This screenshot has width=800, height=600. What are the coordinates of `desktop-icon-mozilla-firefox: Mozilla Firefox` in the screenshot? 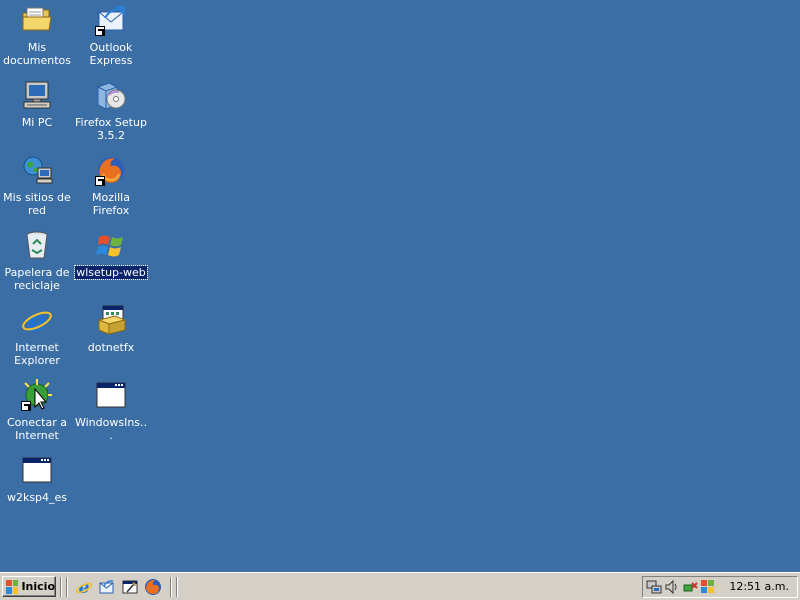 It's located at (111, 183).